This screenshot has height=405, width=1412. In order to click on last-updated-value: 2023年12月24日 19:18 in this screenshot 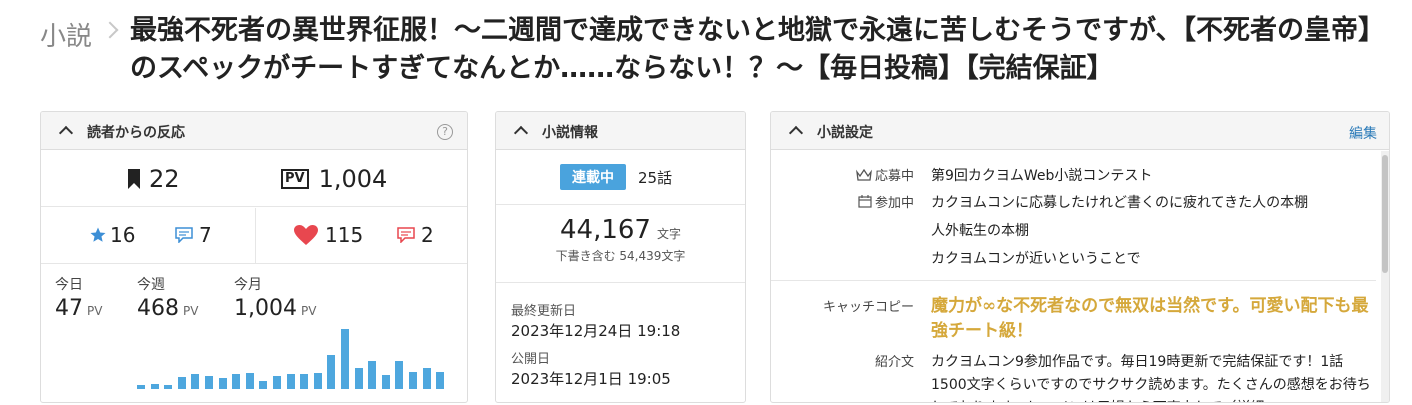, I will do `click(596, 331)`.